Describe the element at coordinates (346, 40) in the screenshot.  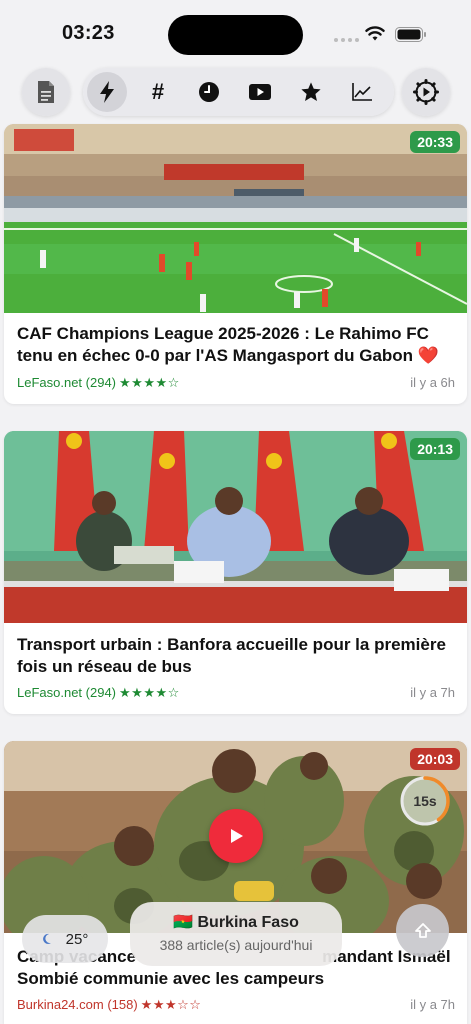
I see `cellular-signal-icon` at that location.